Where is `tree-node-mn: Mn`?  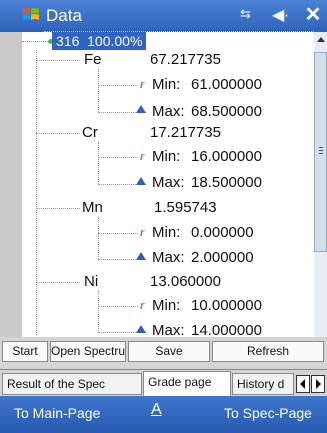 tree-node-mn: Mn is located at coordinates (92, 208).